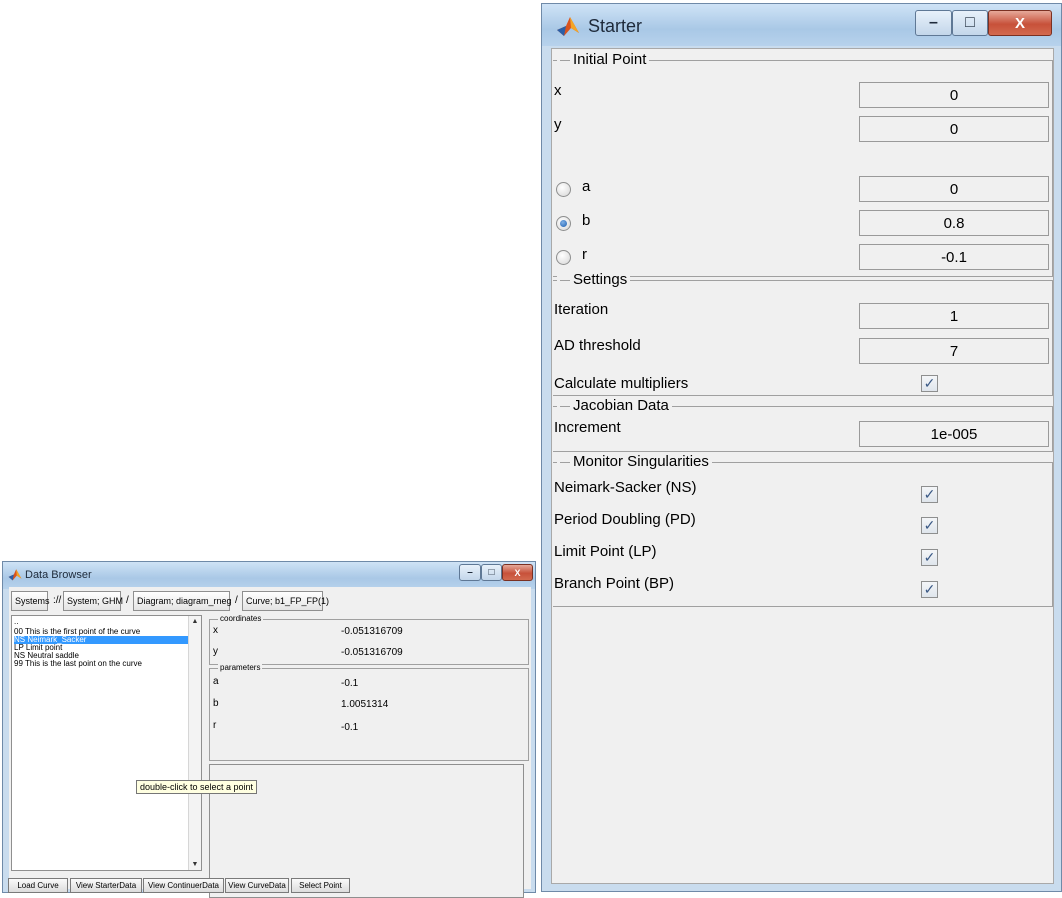 This screenshot has height=898, width=1062. What do you see at coordinates (929, 494) in the screenshot?
I see `ns-checkbox: ✓` at bounding box center [929, 494].